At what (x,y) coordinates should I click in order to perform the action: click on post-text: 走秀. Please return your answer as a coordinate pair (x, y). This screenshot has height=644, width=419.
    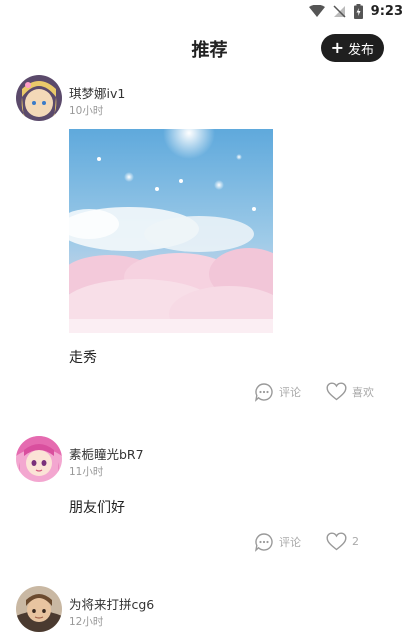
    Looking at the image, I should click on (83, 358).